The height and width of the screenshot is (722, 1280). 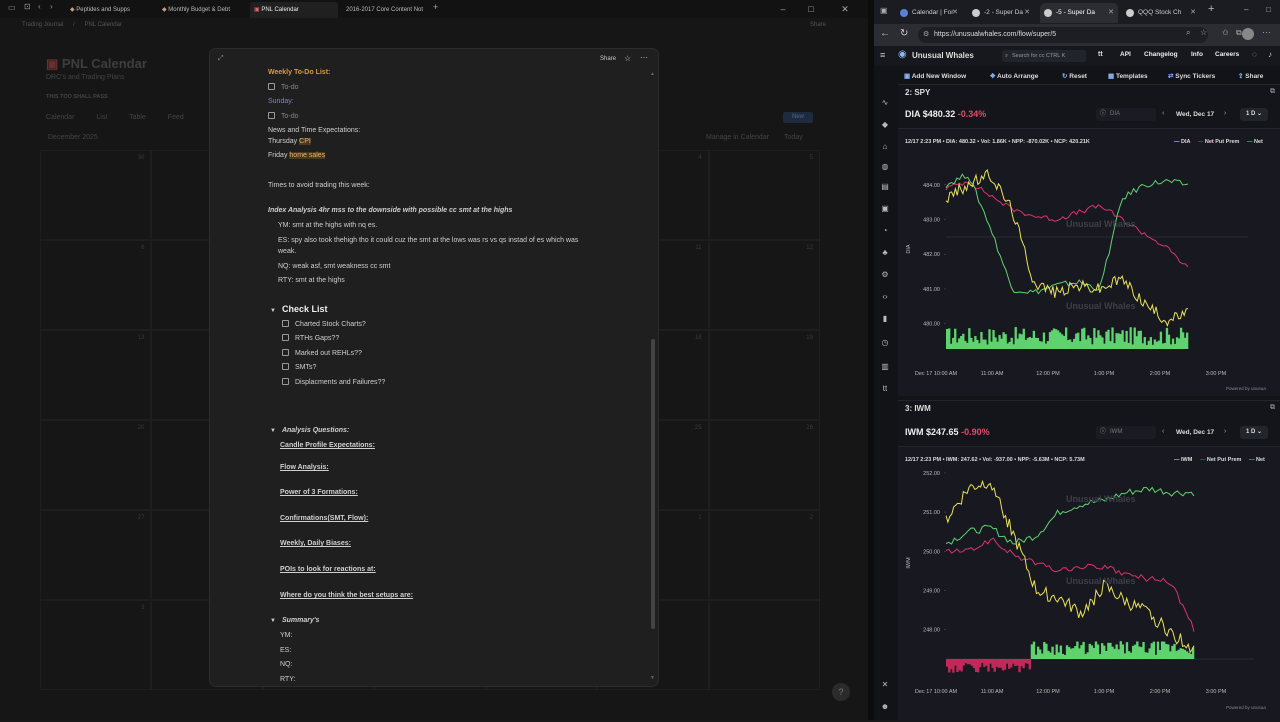 I want to click on calendar-day-cell: 12, so click(x=764, y=285).